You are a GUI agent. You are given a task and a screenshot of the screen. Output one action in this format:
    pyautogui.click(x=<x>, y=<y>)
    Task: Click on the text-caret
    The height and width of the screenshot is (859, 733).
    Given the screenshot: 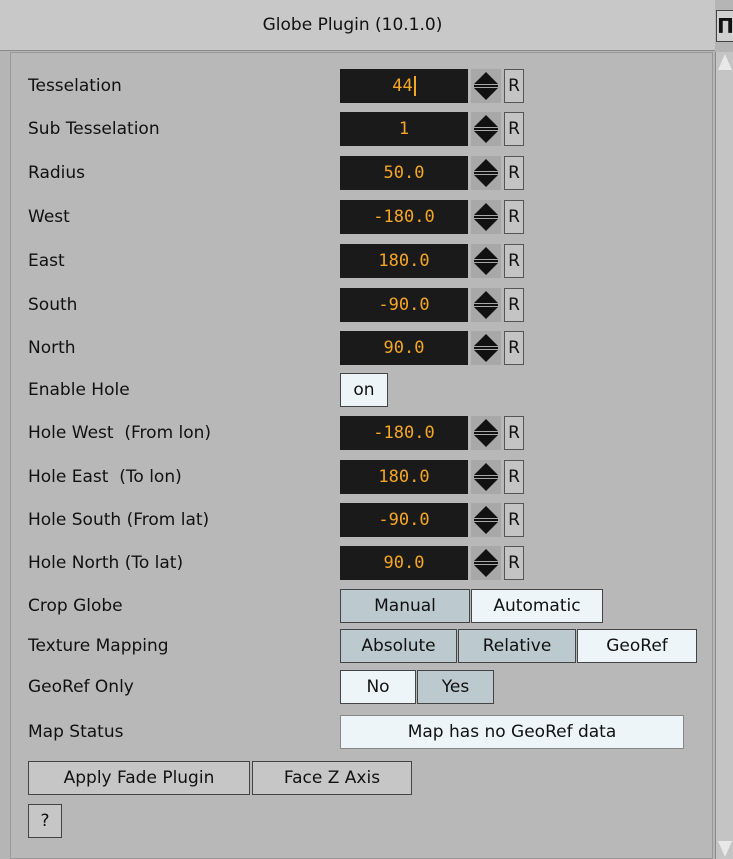 What is the action you would take?
    pyautogui.click(x=414, y=86)
    